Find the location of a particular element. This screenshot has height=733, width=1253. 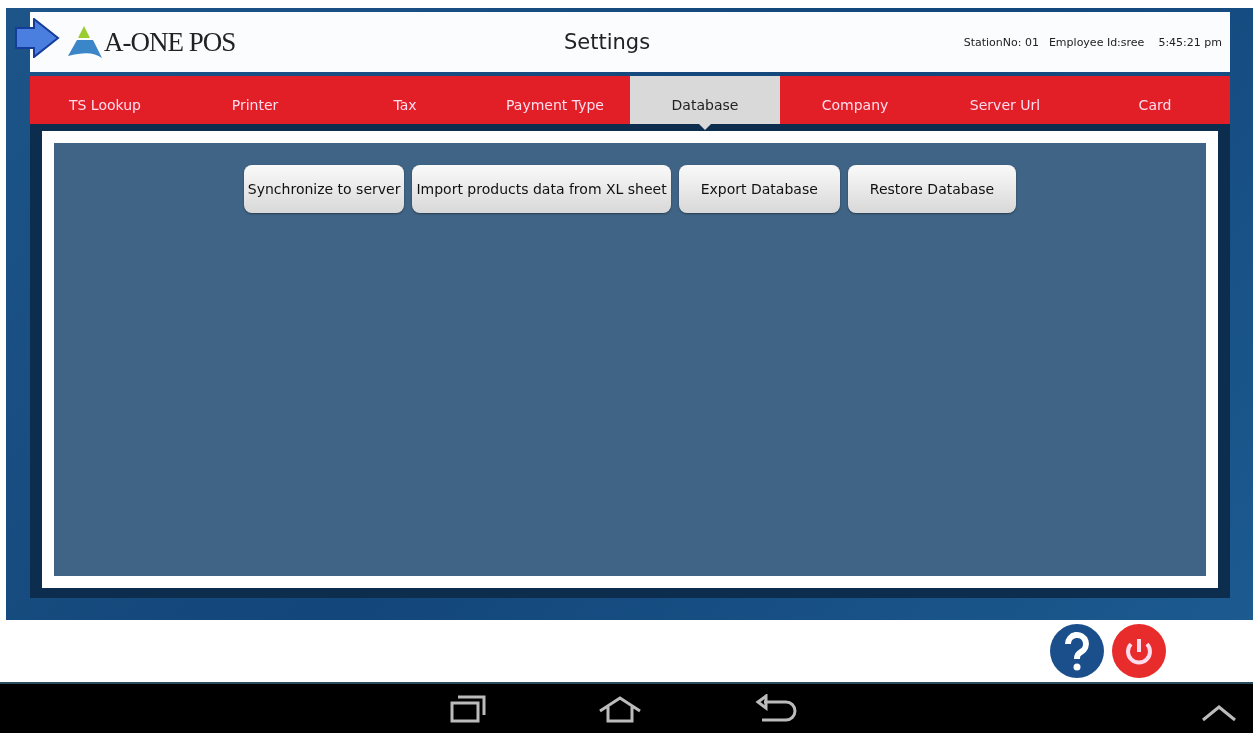

arrow-icon is located at coordinates (37, 38).